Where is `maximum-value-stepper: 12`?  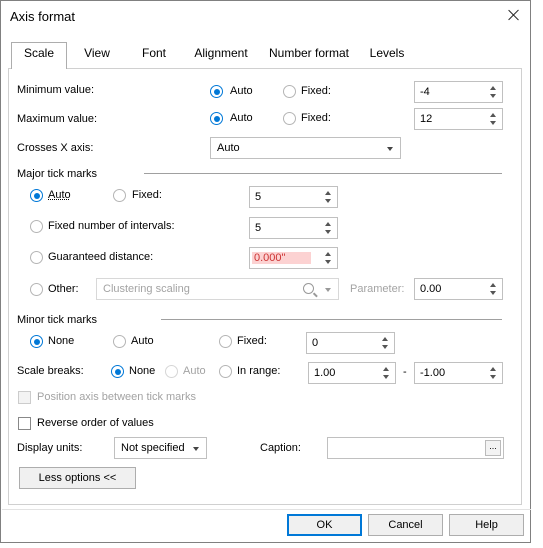
maximum-value-stepper: 12 is located at coordinates (458, 119).